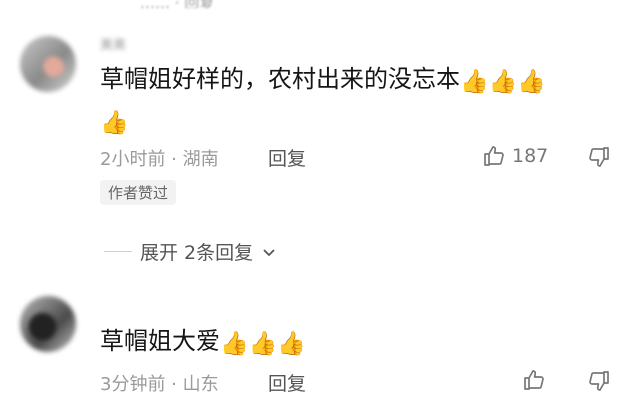  I want to click on comment-body: 草帽姐大爱, so click(160, 341).